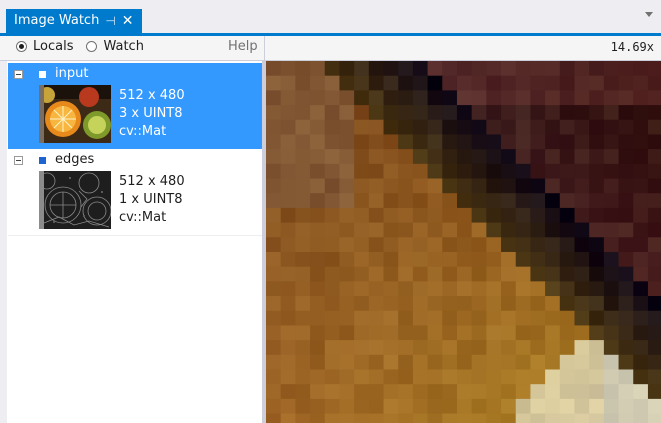 The image size is (661, 423). I want to click on chevron-down-icon, so click(649, 14).